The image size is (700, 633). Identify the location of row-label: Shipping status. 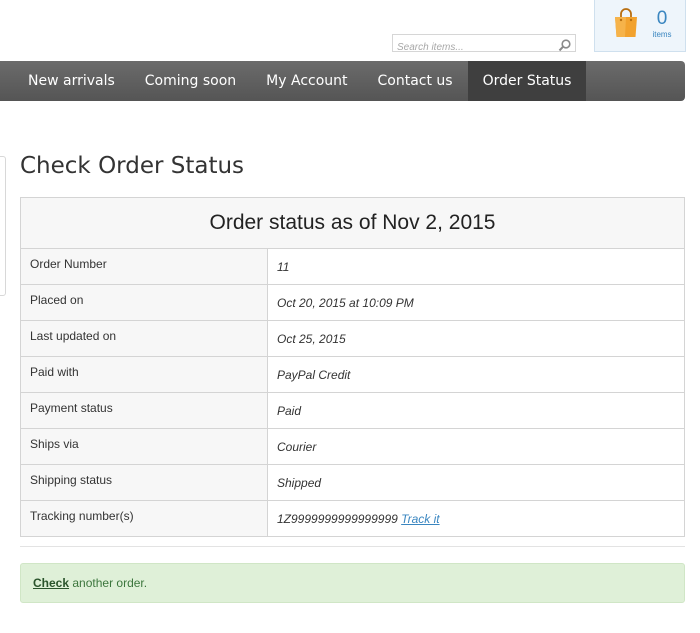
(144, 482).